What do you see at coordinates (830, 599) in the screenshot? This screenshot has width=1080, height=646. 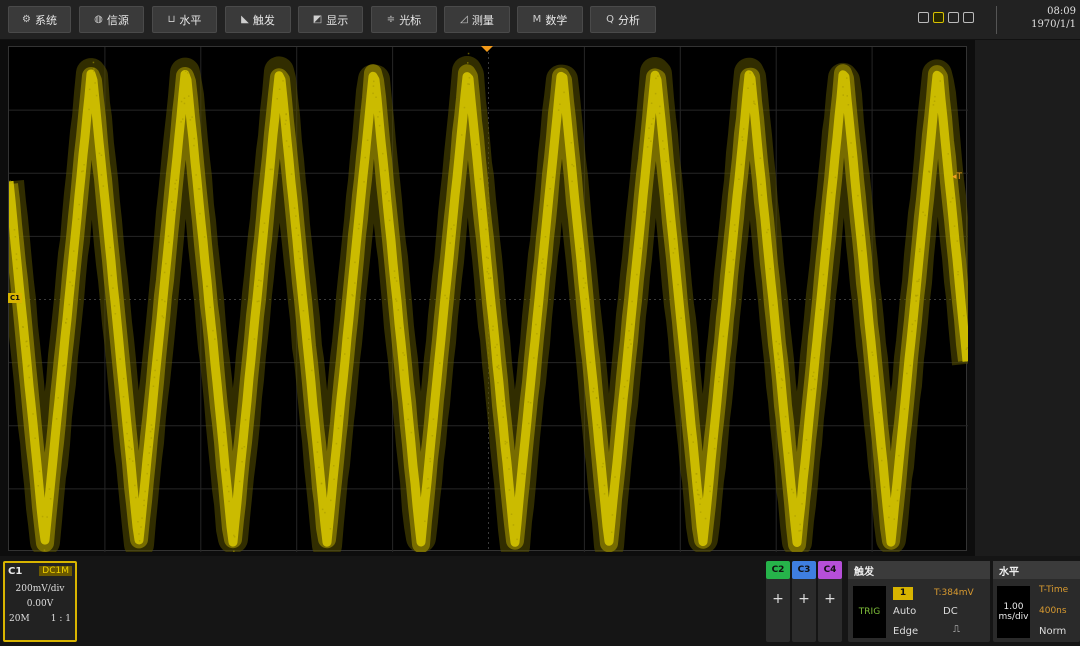 I see `add-channel4-icon: +` at bounding box center [830, 599].